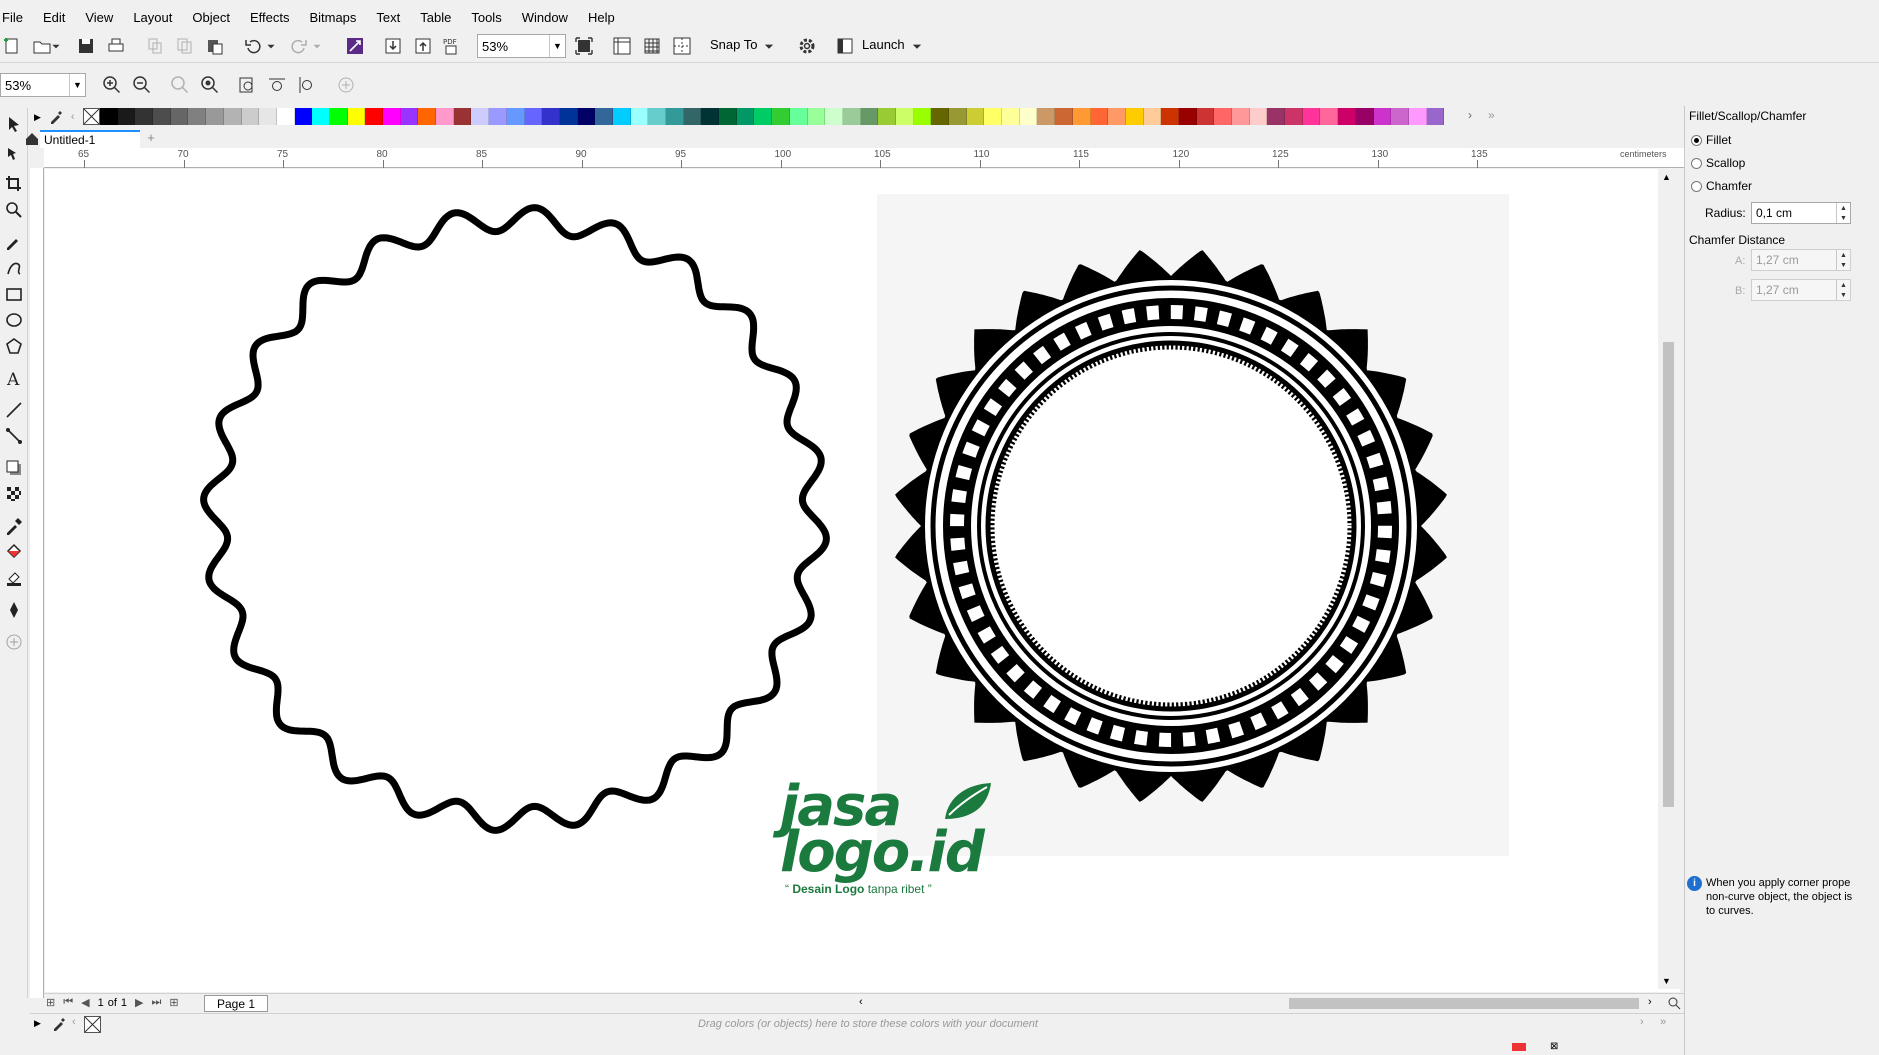 Image resolution: width=1879 pixels, height=1055 pixels. I want to click on options-gear-icon, so click(807, 46).